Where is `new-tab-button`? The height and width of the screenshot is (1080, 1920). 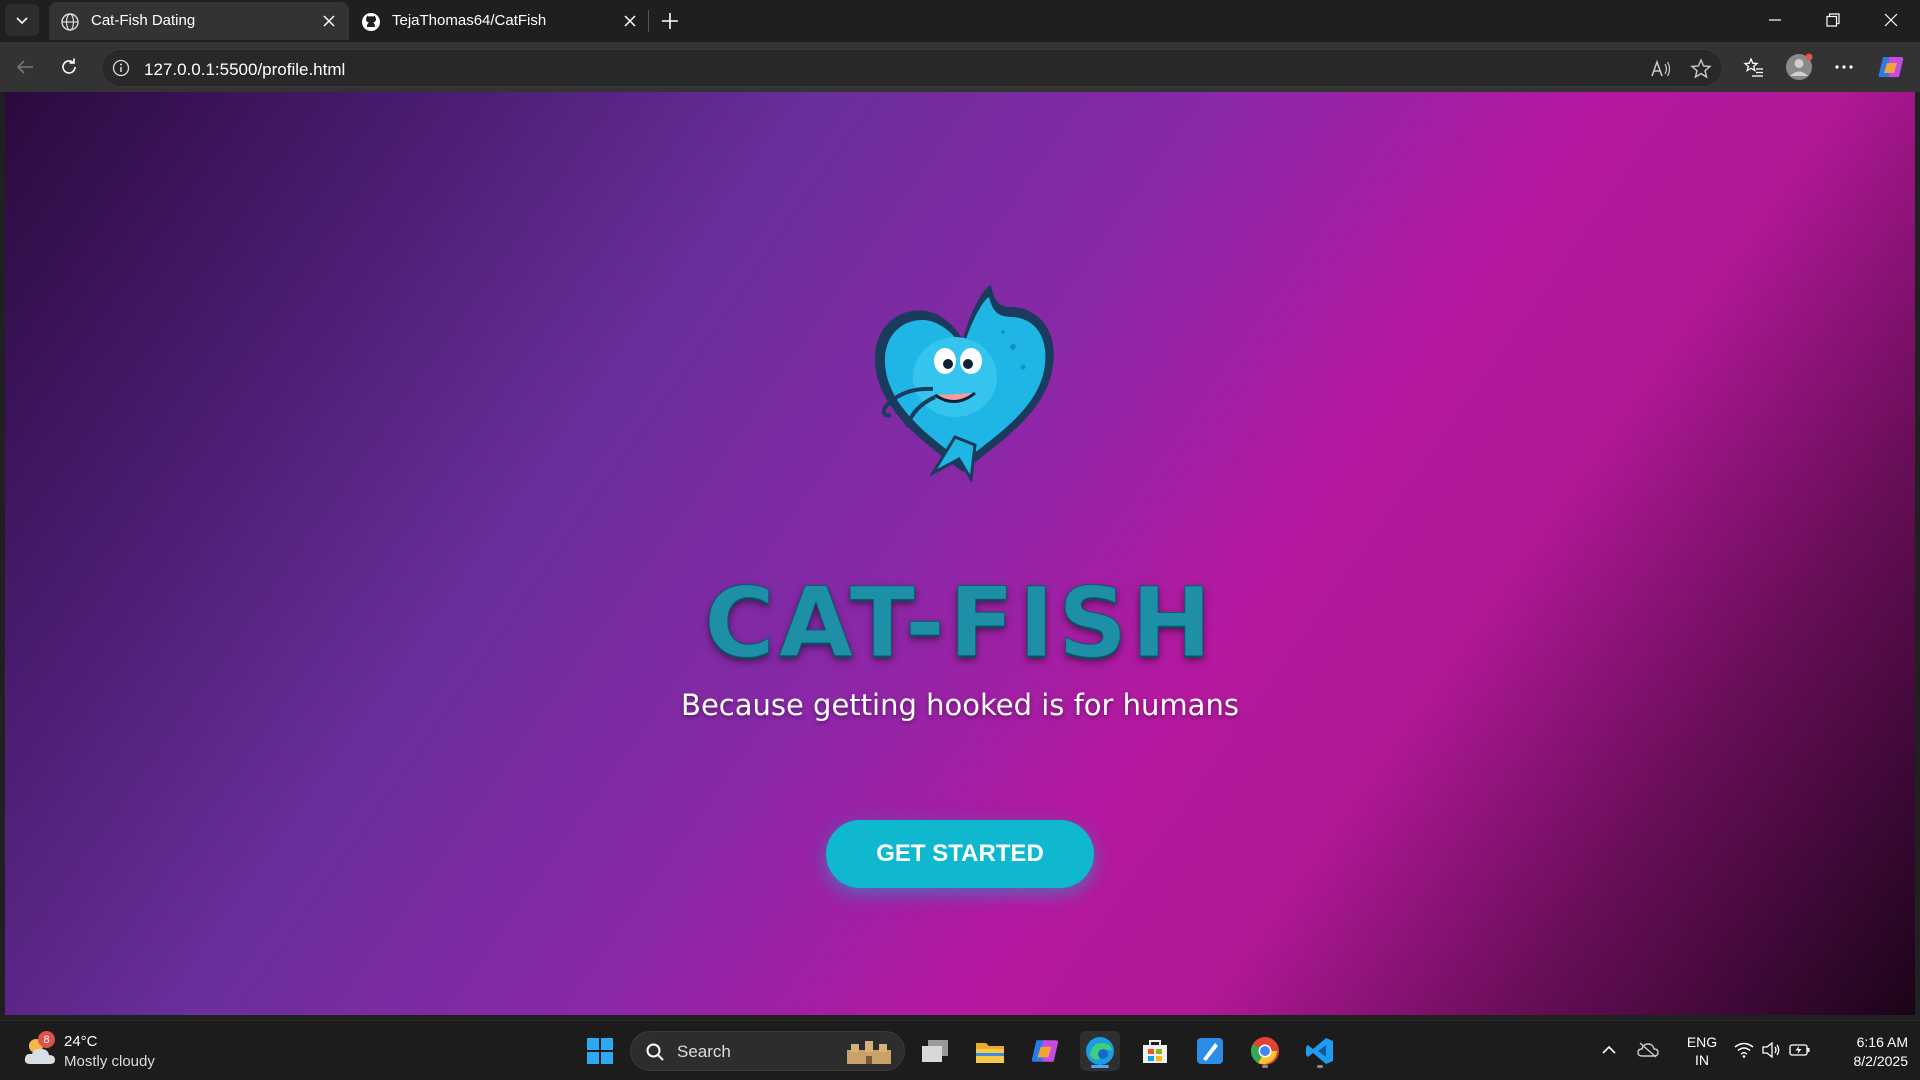 new-tab-button is located at coordinates (670, 21).